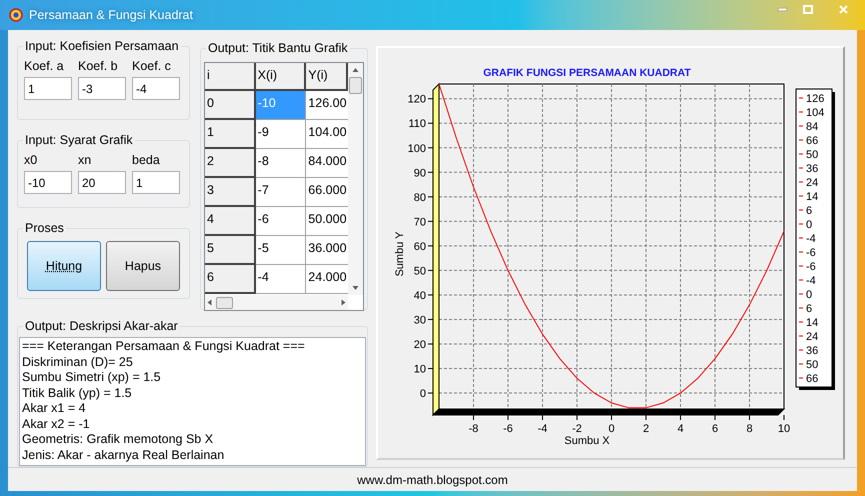 The height and width of the screenshot is (496, 865). I want to click on legend-item: 84, so click(808, 127).